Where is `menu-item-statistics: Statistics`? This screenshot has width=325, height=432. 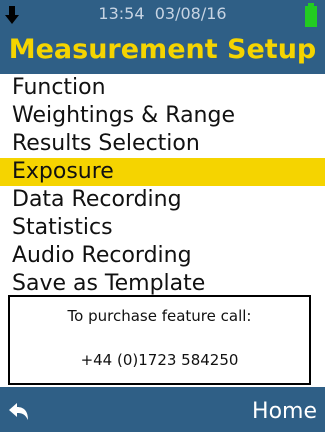 menu-item-statistics: Statistics is located at coordinates (162, 228).